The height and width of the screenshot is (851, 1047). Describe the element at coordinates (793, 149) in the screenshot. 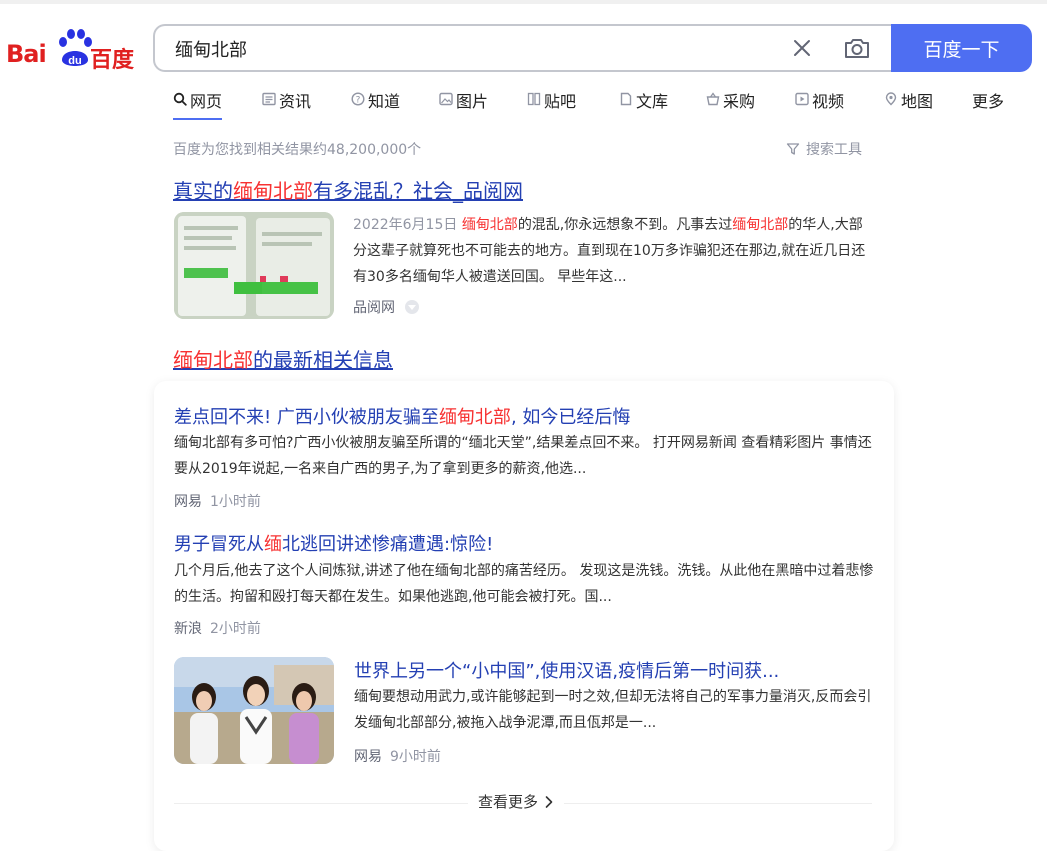

I see `filter-icon` at that location.